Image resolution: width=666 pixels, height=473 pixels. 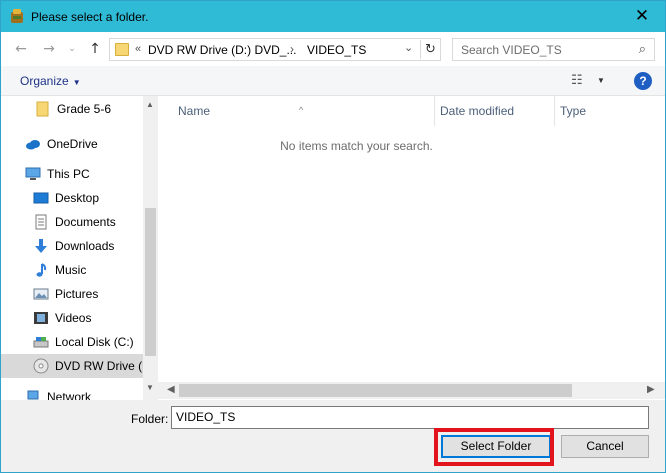 I want to click on sidebar-item-documents: Documents, so click(x=72, y=222).